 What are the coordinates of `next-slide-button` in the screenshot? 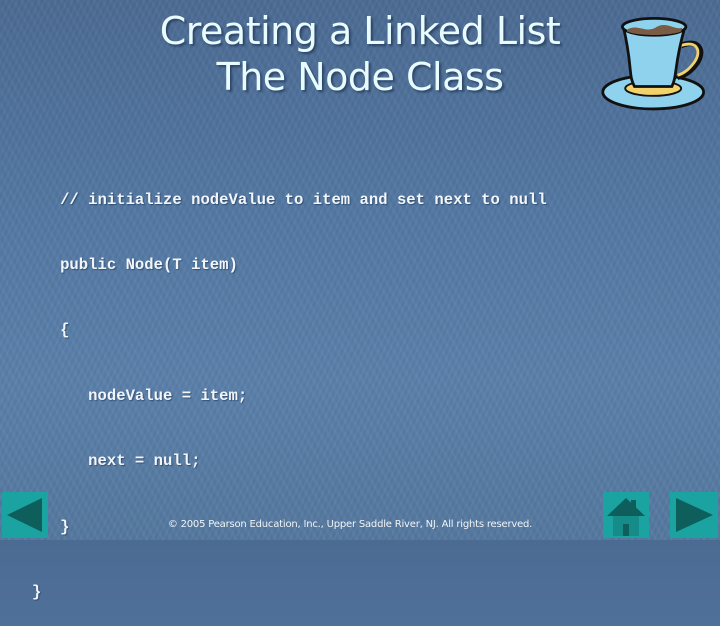 It's located at (694, 515).